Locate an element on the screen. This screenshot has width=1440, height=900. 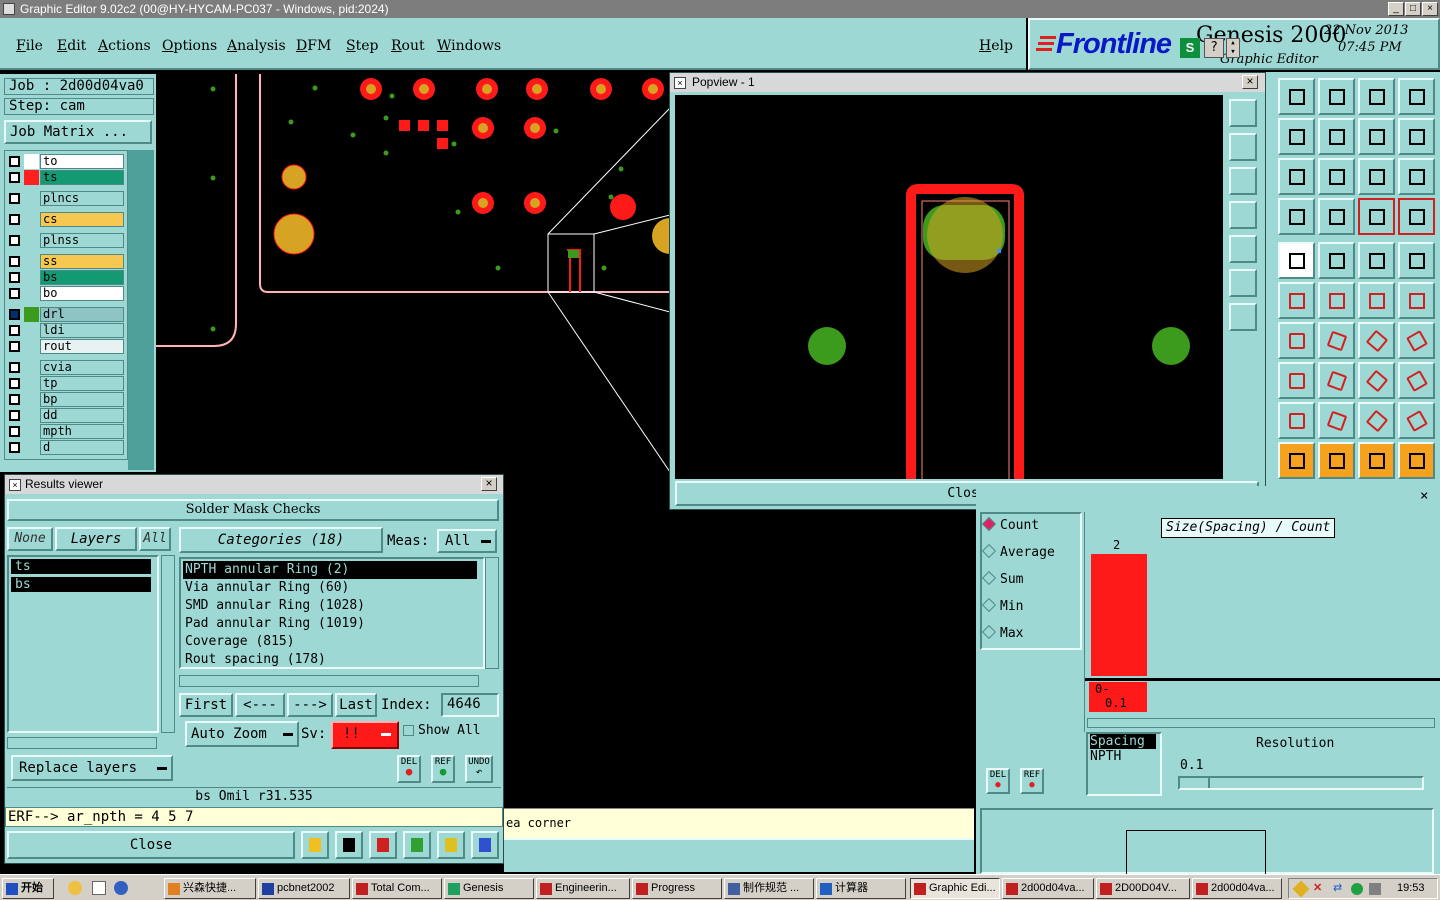
layer-row-ss: ss is located at coordinates (65, 261).